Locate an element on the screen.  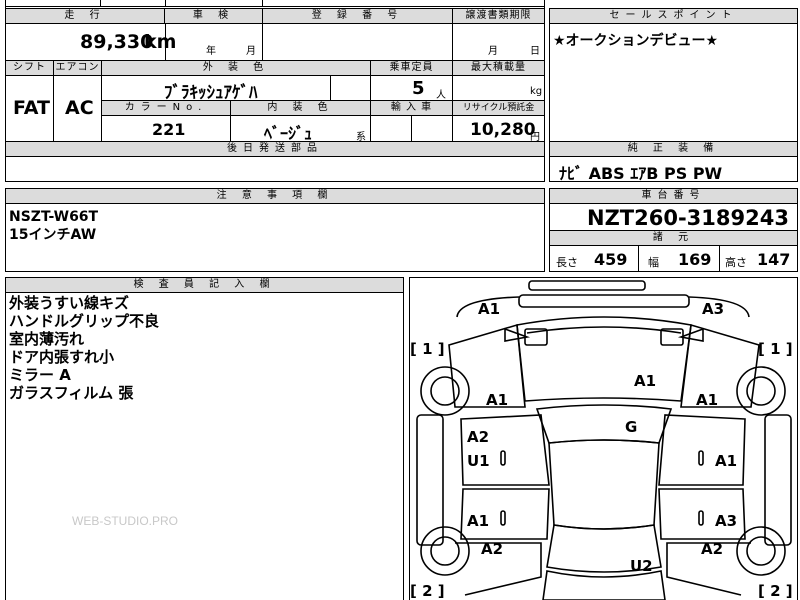
left-side-strip is located at coordinates (430, 480).